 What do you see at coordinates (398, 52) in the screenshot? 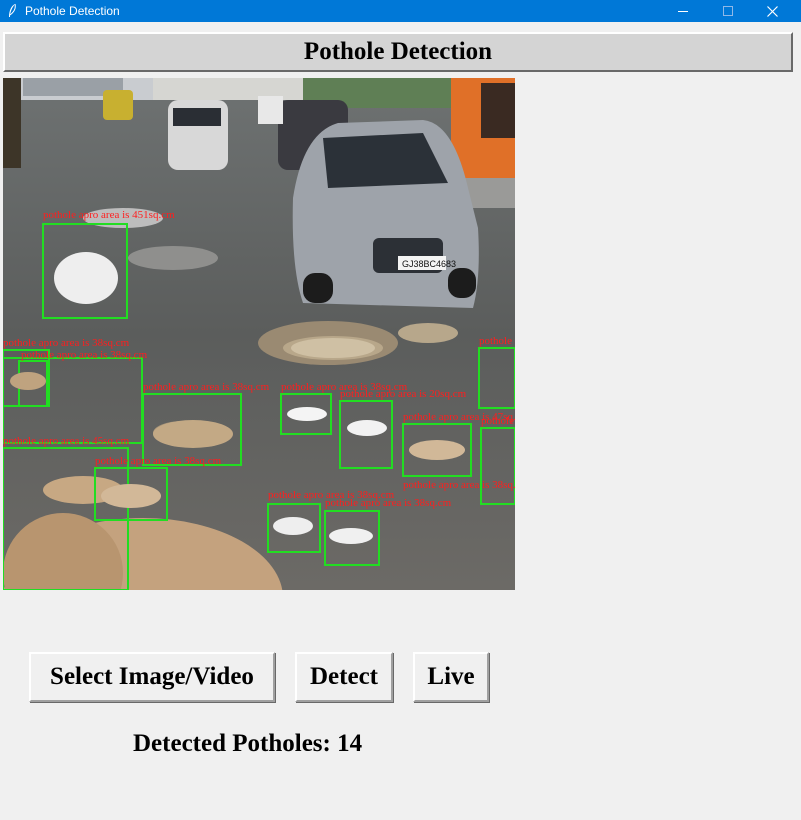
I see `app-header-title: Pothole Detection` at bounding box center [398, 52].